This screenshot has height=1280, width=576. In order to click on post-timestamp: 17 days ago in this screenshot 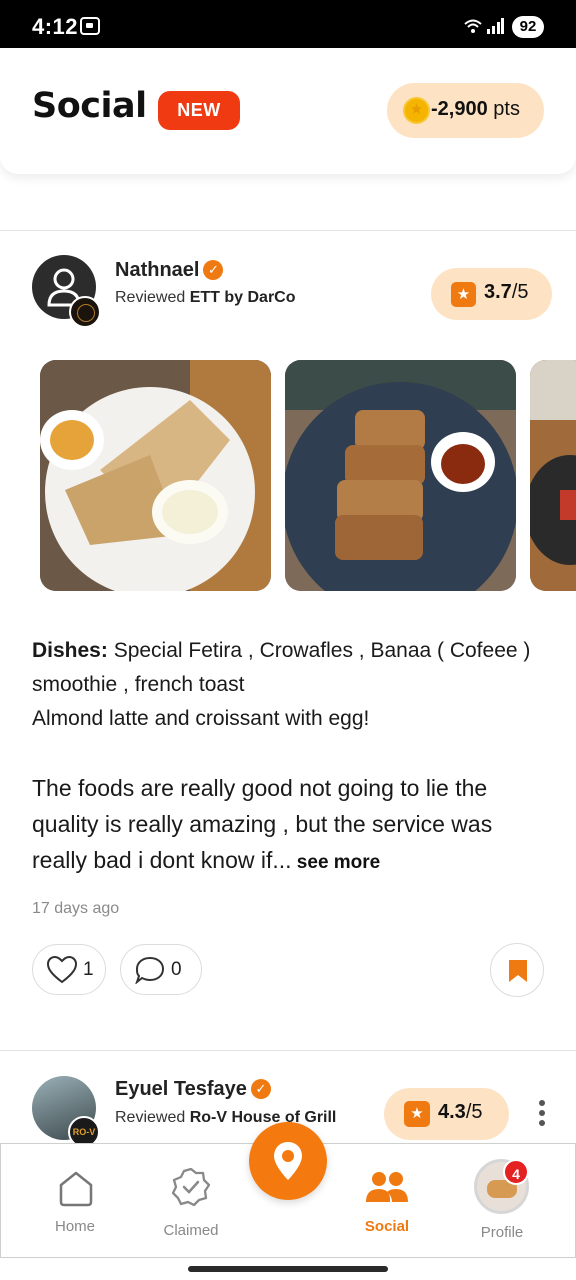, I will do `click(76, 908)`.